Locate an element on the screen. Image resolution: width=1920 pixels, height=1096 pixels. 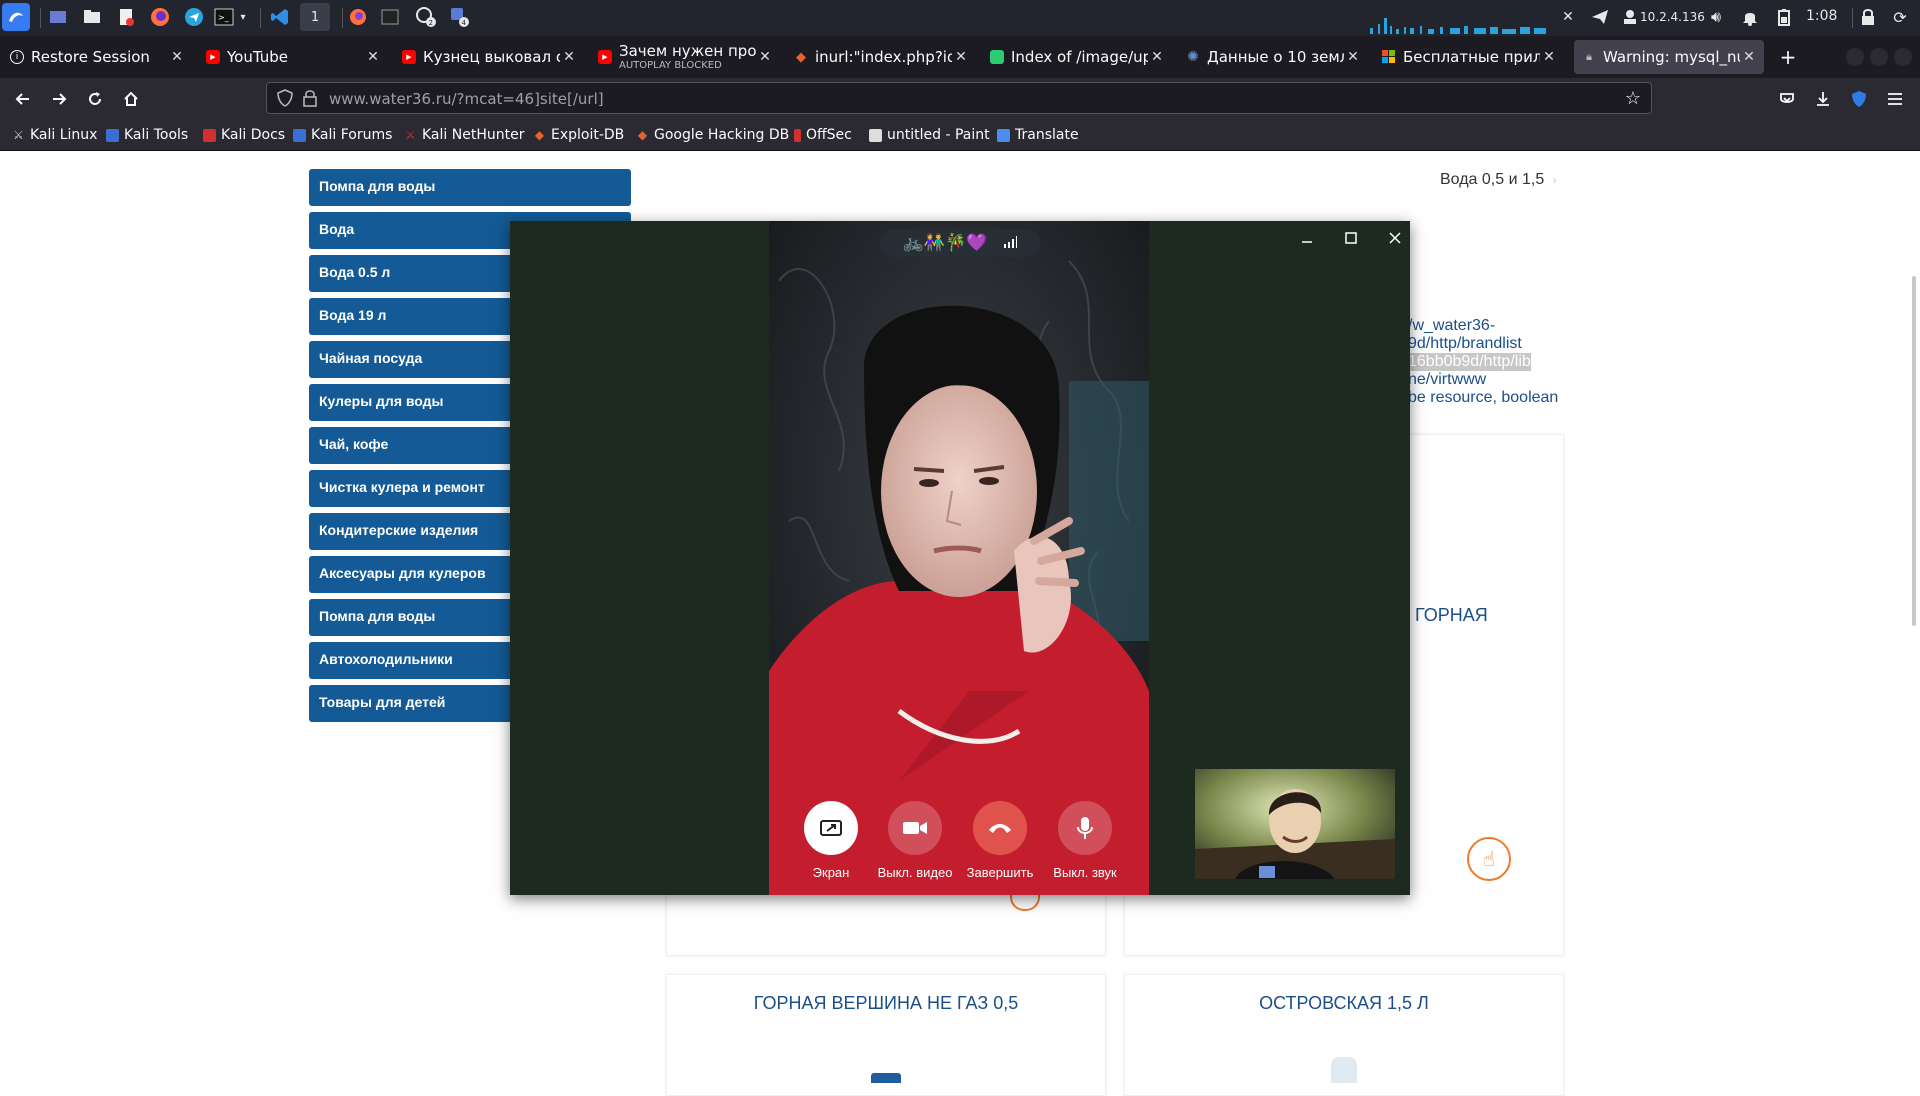
new-tab-button: + is located at coordinates (1788, 57).